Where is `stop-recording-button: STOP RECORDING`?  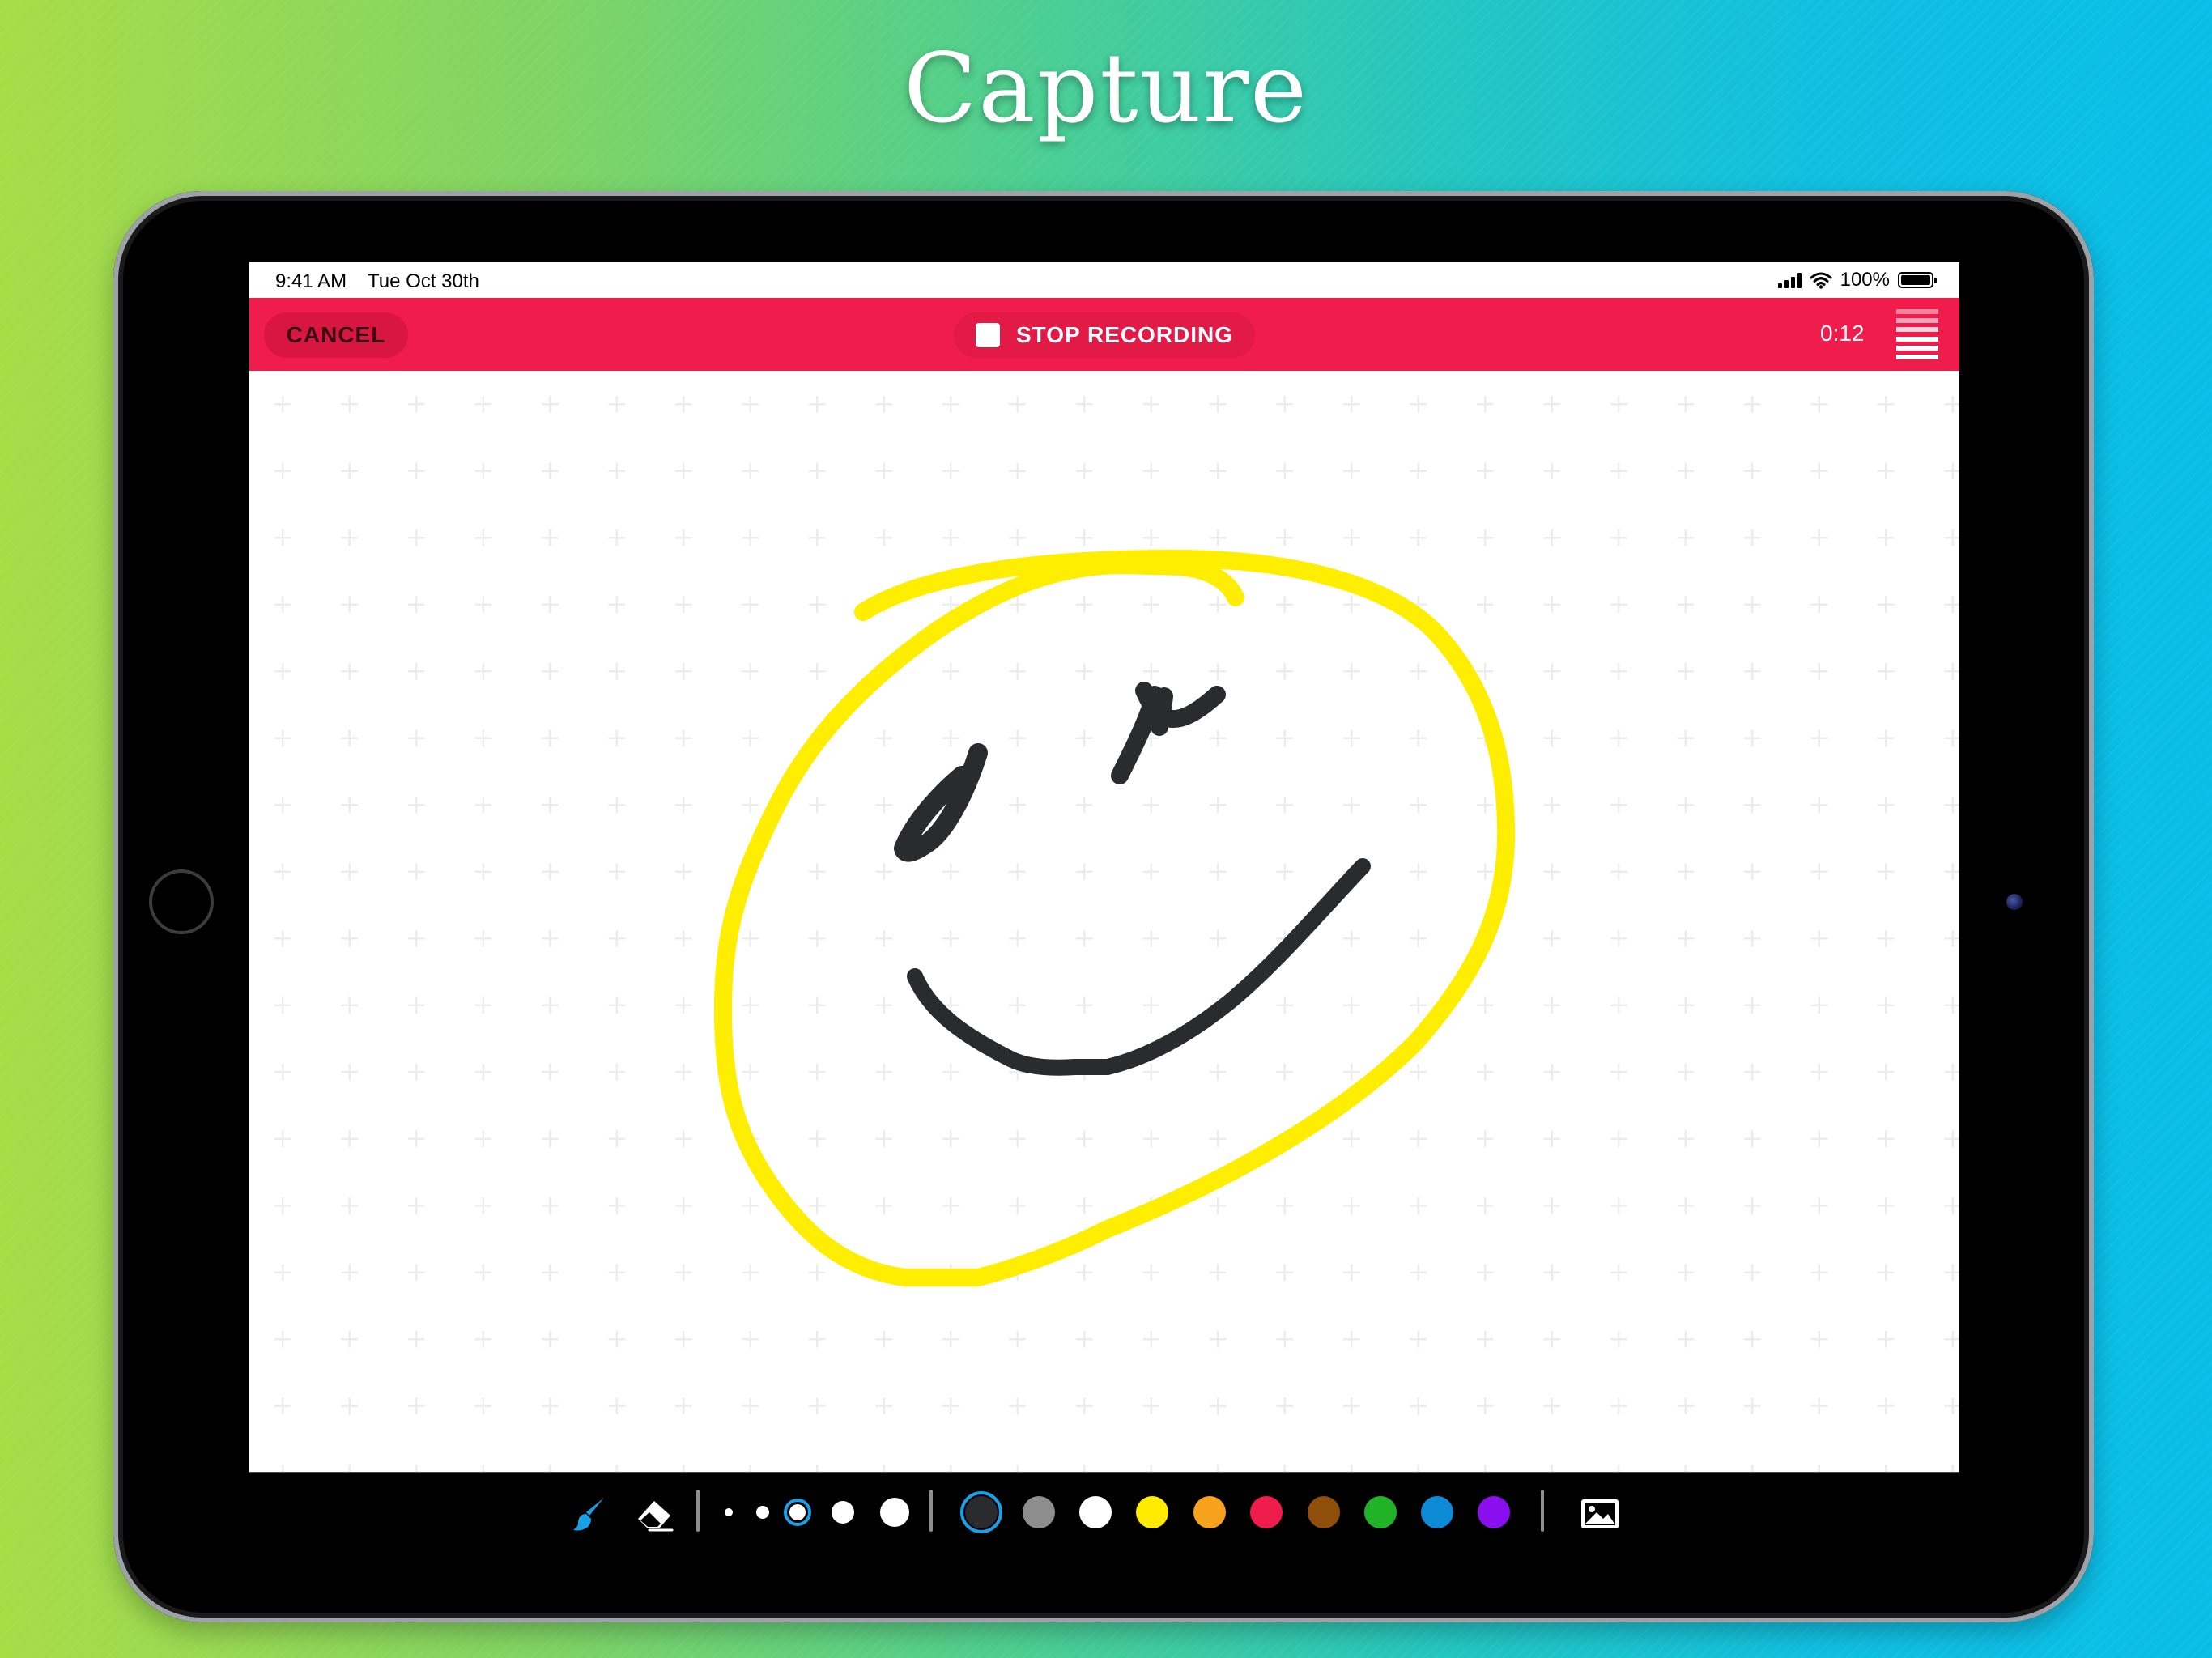
stop-recording-button: STOP RECORDING is located at coordinates (1104, 335).